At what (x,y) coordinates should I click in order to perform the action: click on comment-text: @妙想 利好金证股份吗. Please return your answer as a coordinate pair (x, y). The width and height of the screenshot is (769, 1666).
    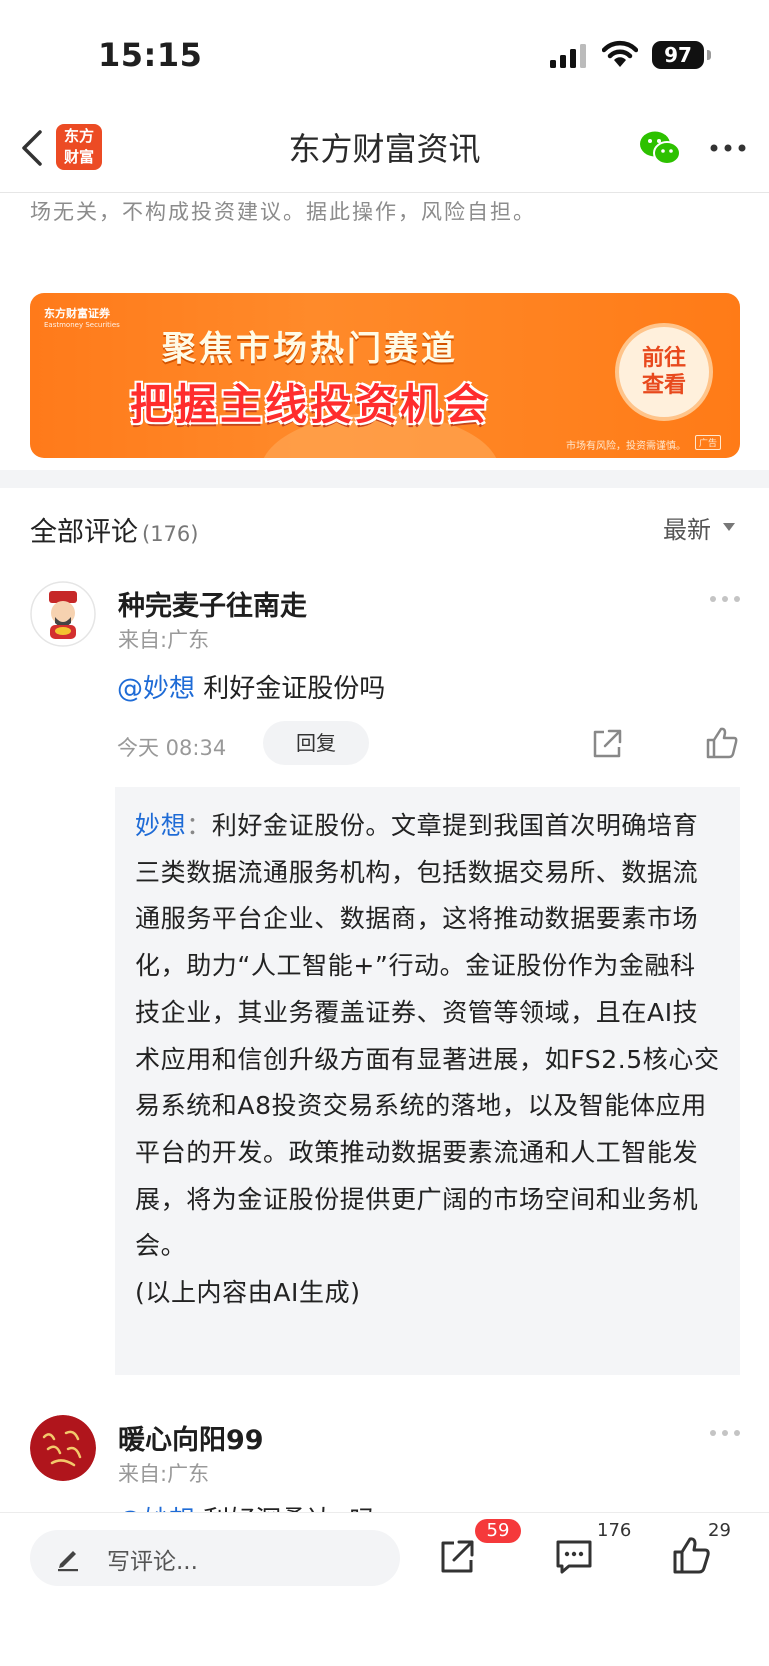
    Looking at the image, I should click on (251, 686).